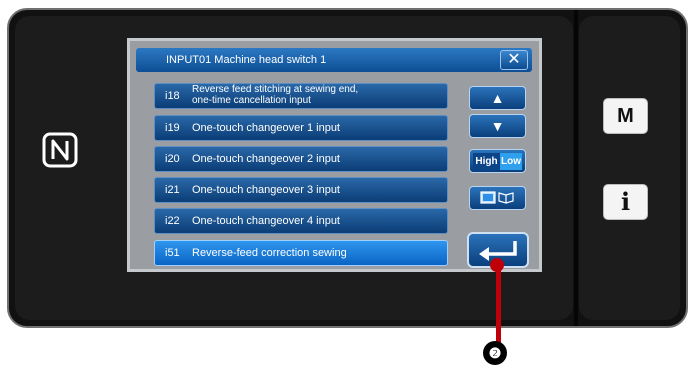 Image resolution: width=694 pixels, height=369 pixels. I want to click on item-label-line2: one-time cancellation input, so click(251, 100).